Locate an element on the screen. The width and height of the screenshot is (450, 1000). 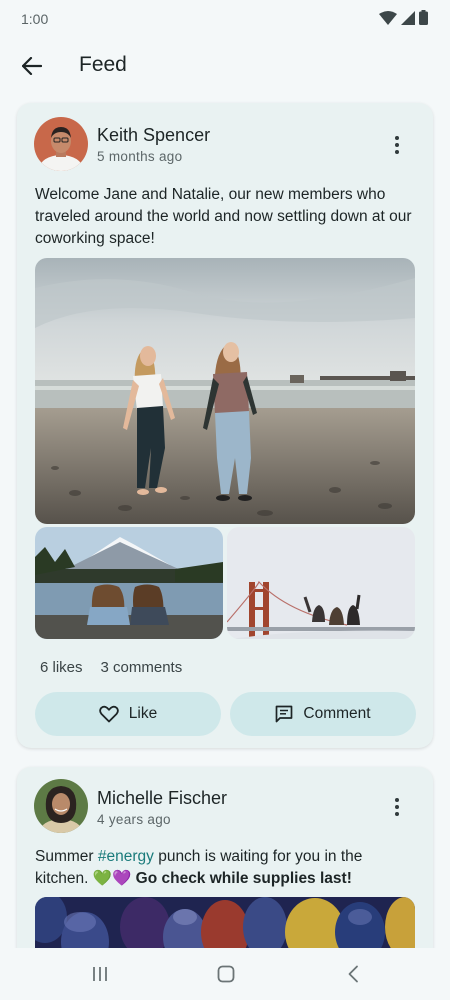
like-label: Like is located at coordinates (143, 713).